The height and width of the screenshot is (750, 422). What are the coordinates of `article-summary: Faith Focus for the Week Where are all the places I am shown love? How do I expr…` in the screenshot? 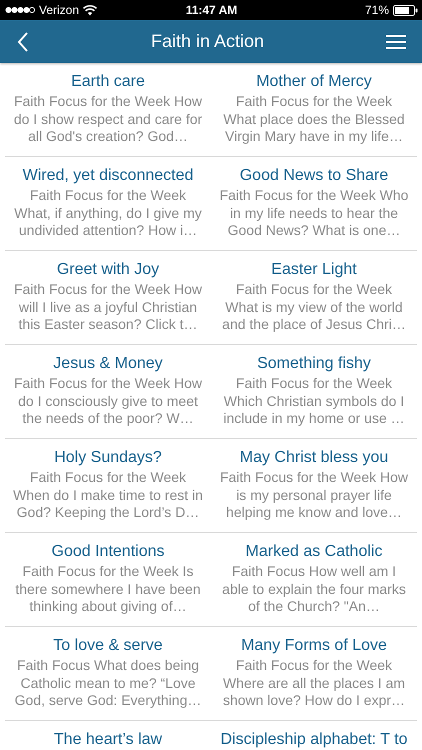 It's located at (314, 683).